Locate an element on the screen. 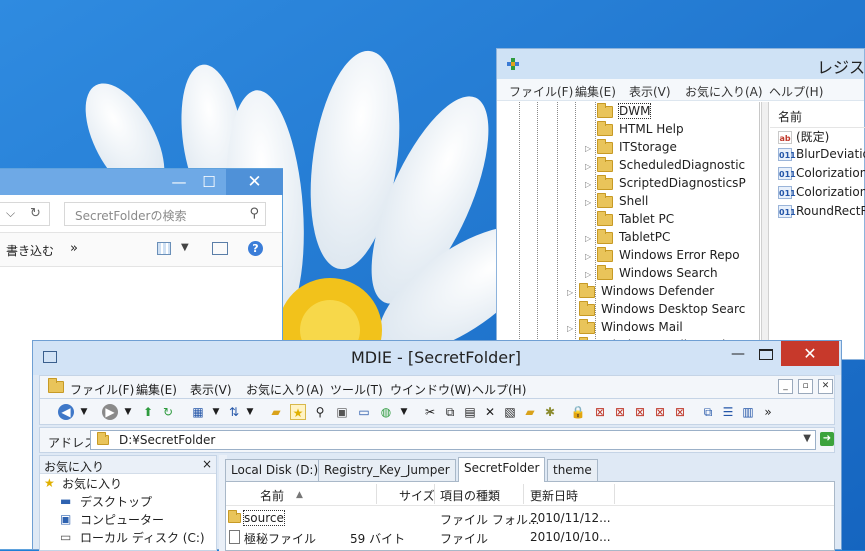 The image size is (865, 551). address-bar: ⌵ ↻ is located at coordinates (25, 214).